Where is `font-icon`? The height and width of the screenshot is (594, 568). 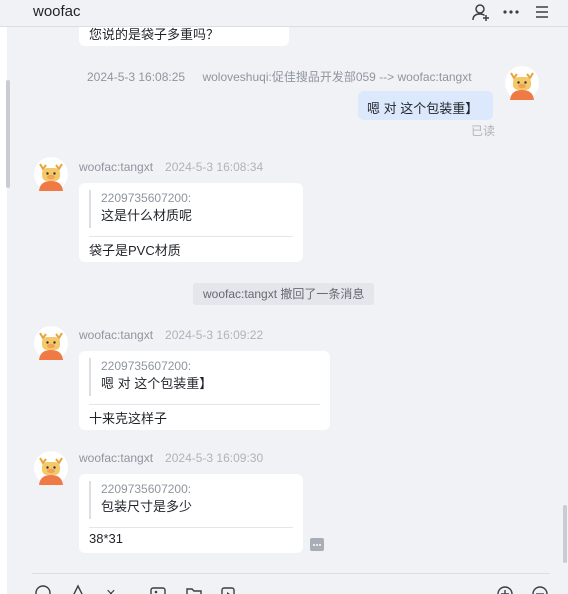 font-icon is located at coordinates (78, 589).